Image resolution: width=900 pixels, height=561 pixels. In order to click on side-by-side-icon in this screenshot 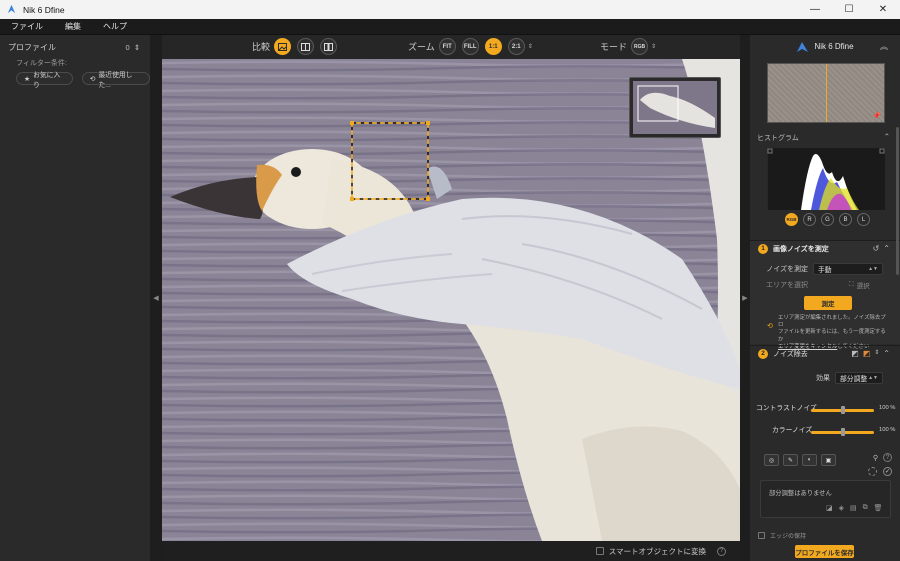, I will do `click(329, 46)`.